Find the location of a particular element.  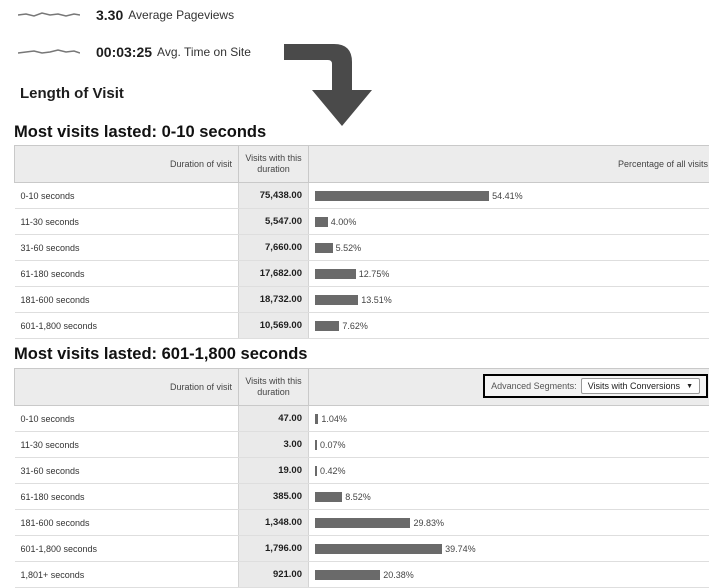

table-row: 601-1,800 seconds1,796.00 39.74% is located at coordinates (362, 549).